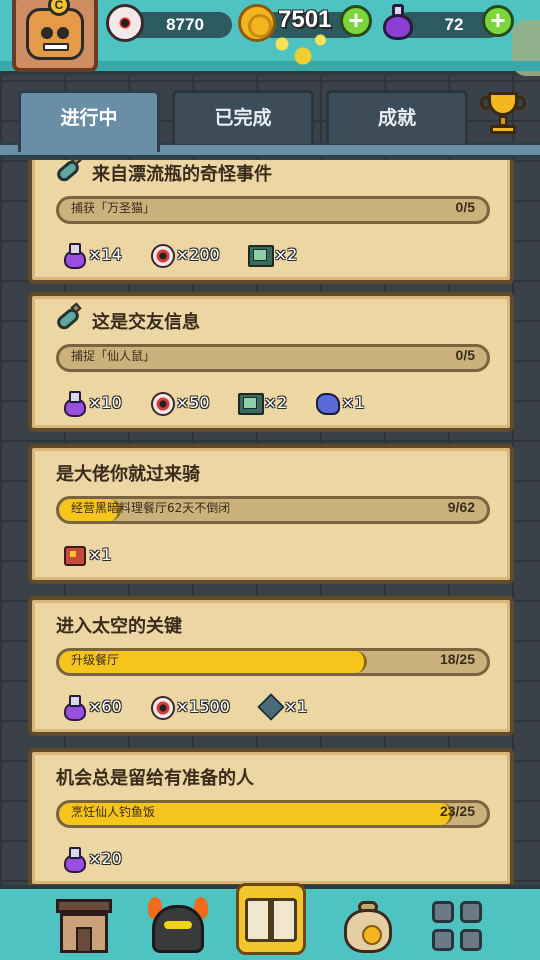  Describe the element at coordinates (273, 510) in the screenshot. I see `quest-progress-bar: 经营黑暗料理餐厅62天不倒闭 9/62` at that location.